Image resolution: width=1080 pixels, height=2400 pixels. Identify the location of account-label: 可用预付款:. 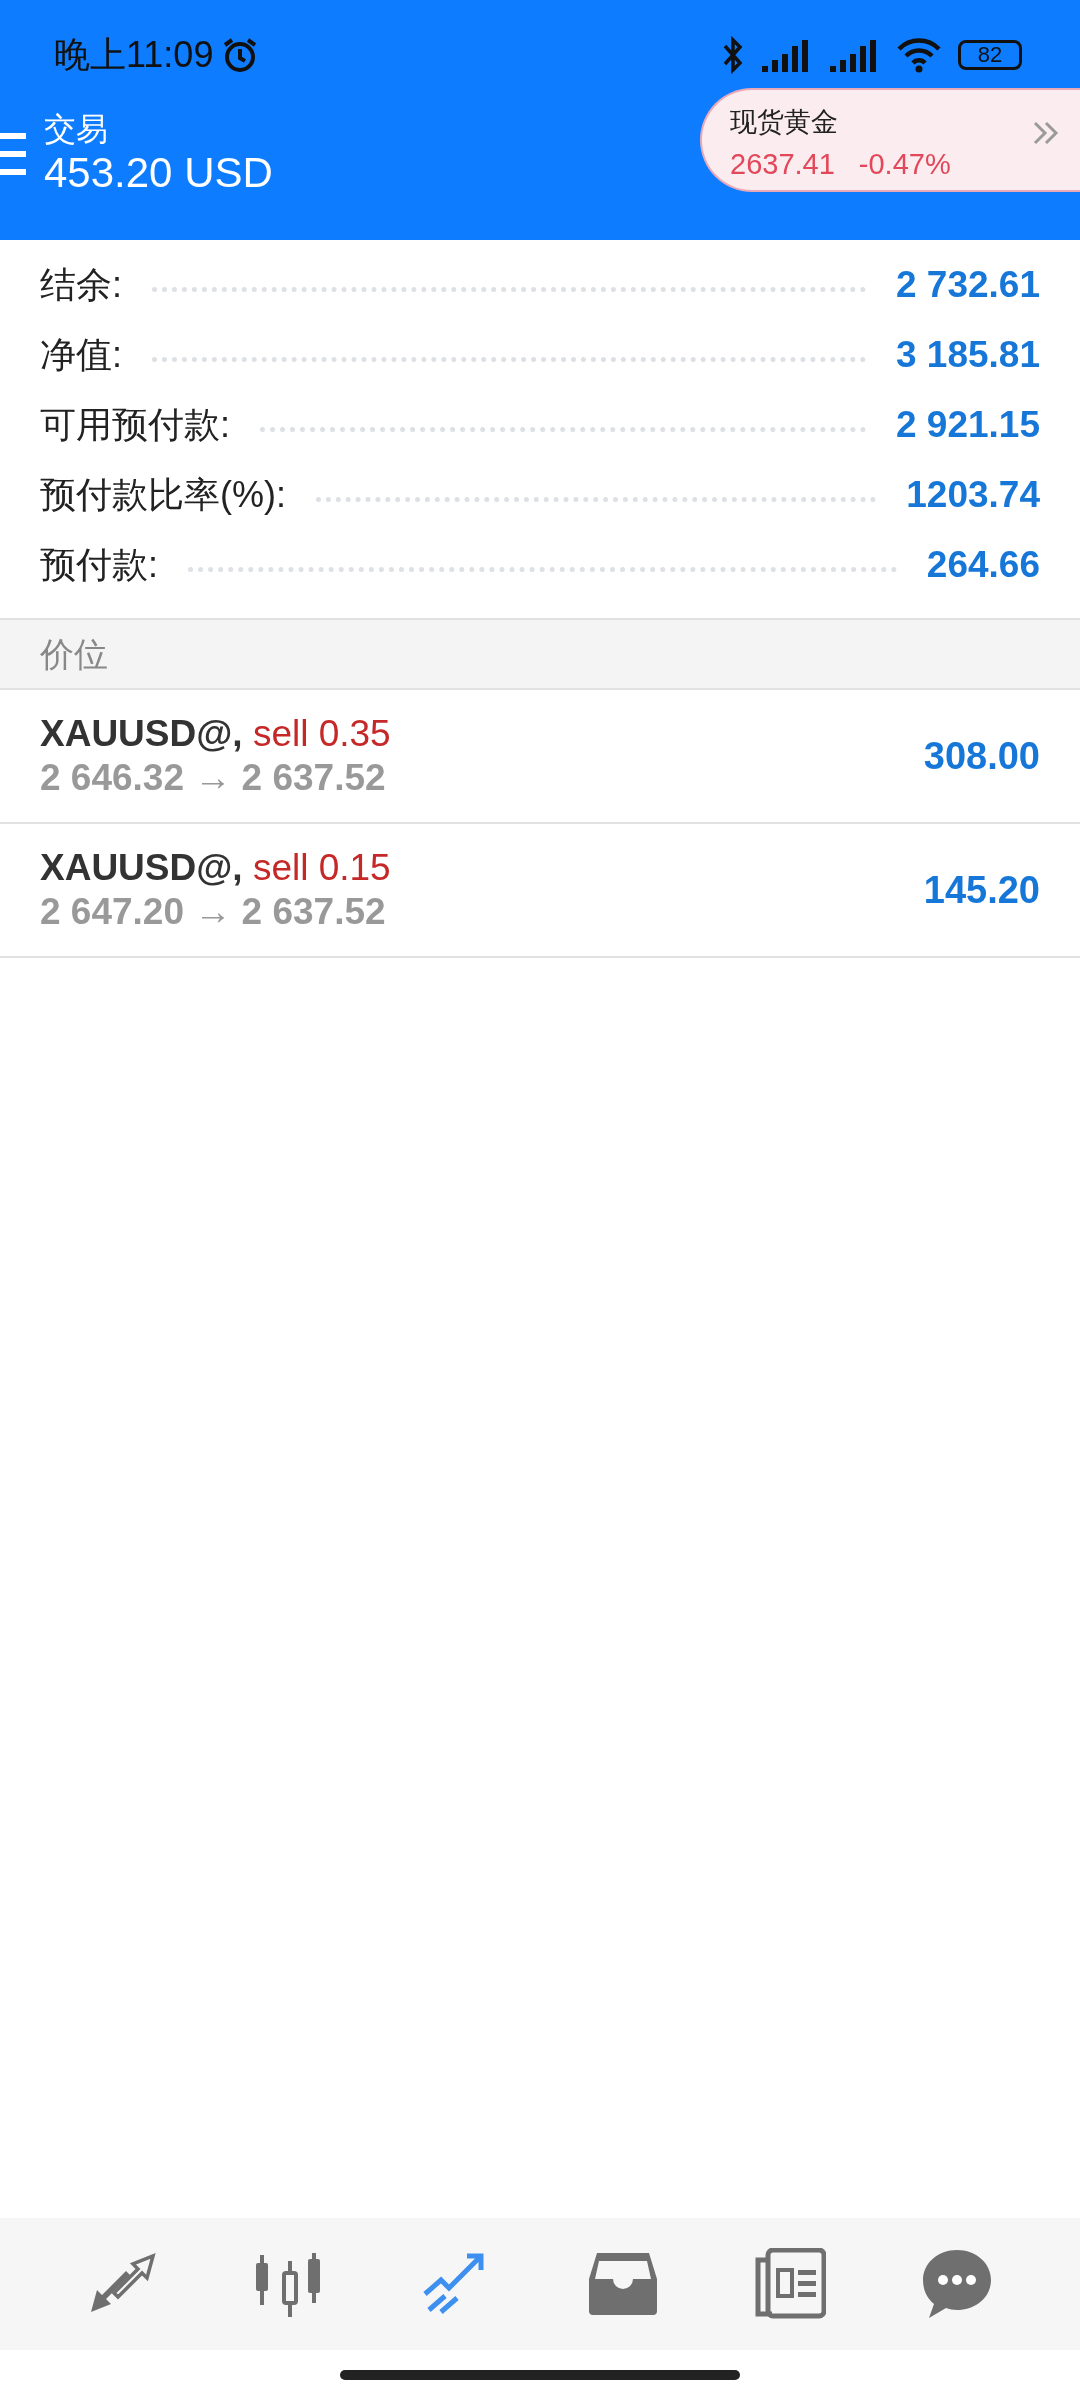
(135, 425).